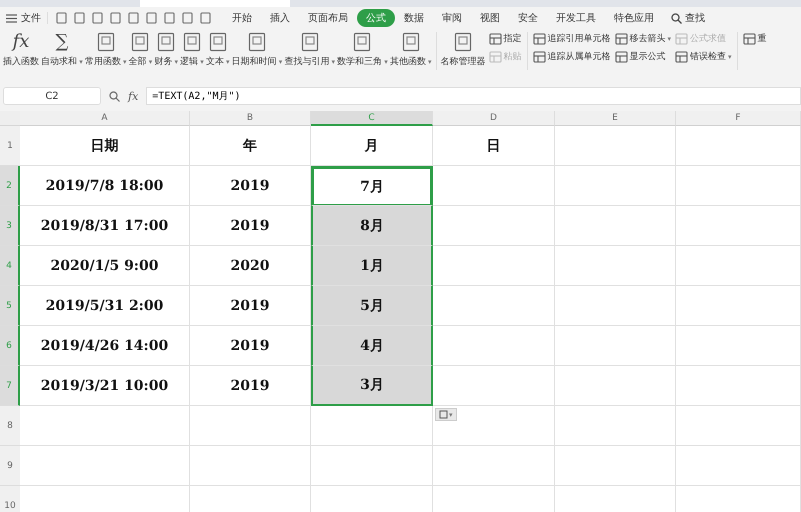 The width and height of the screenshot is (801, 512). What do you see at coordinates (738, 118) in the screenshot?
I see `column-header: F` at bounding box center [738, 118].